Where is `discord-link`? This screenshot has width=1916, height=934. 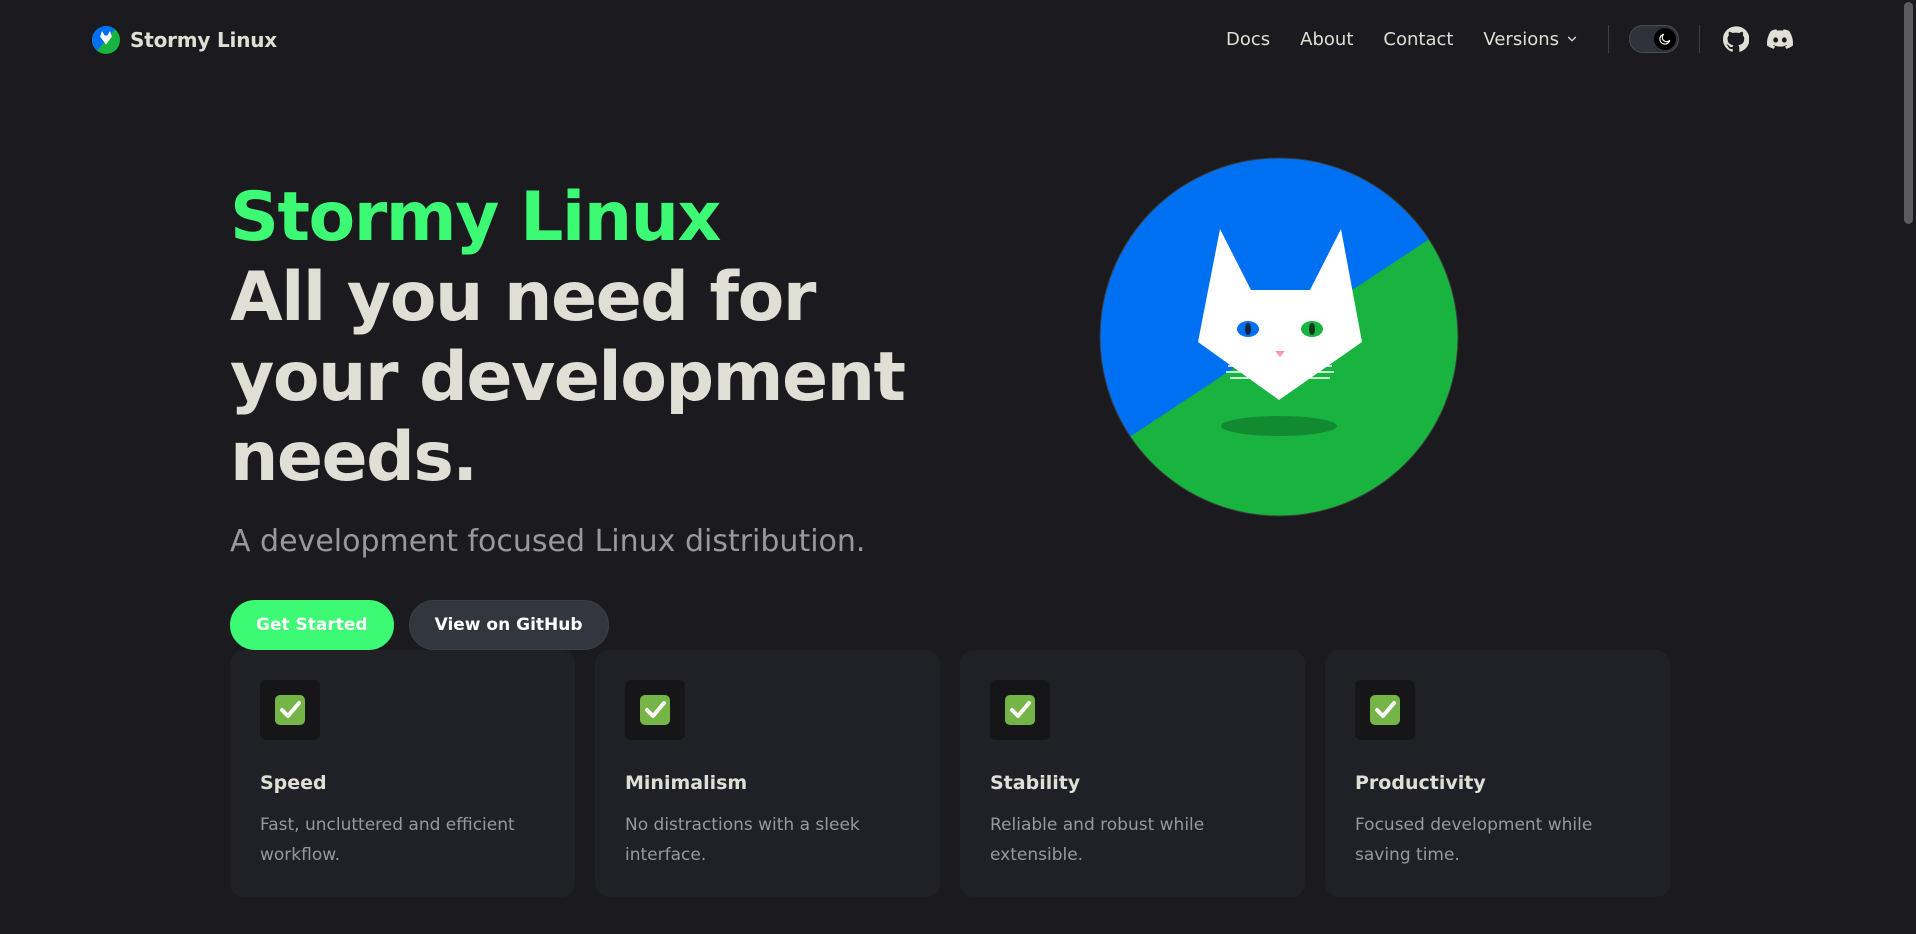
discord-link is located at coordinates (1780, 39).